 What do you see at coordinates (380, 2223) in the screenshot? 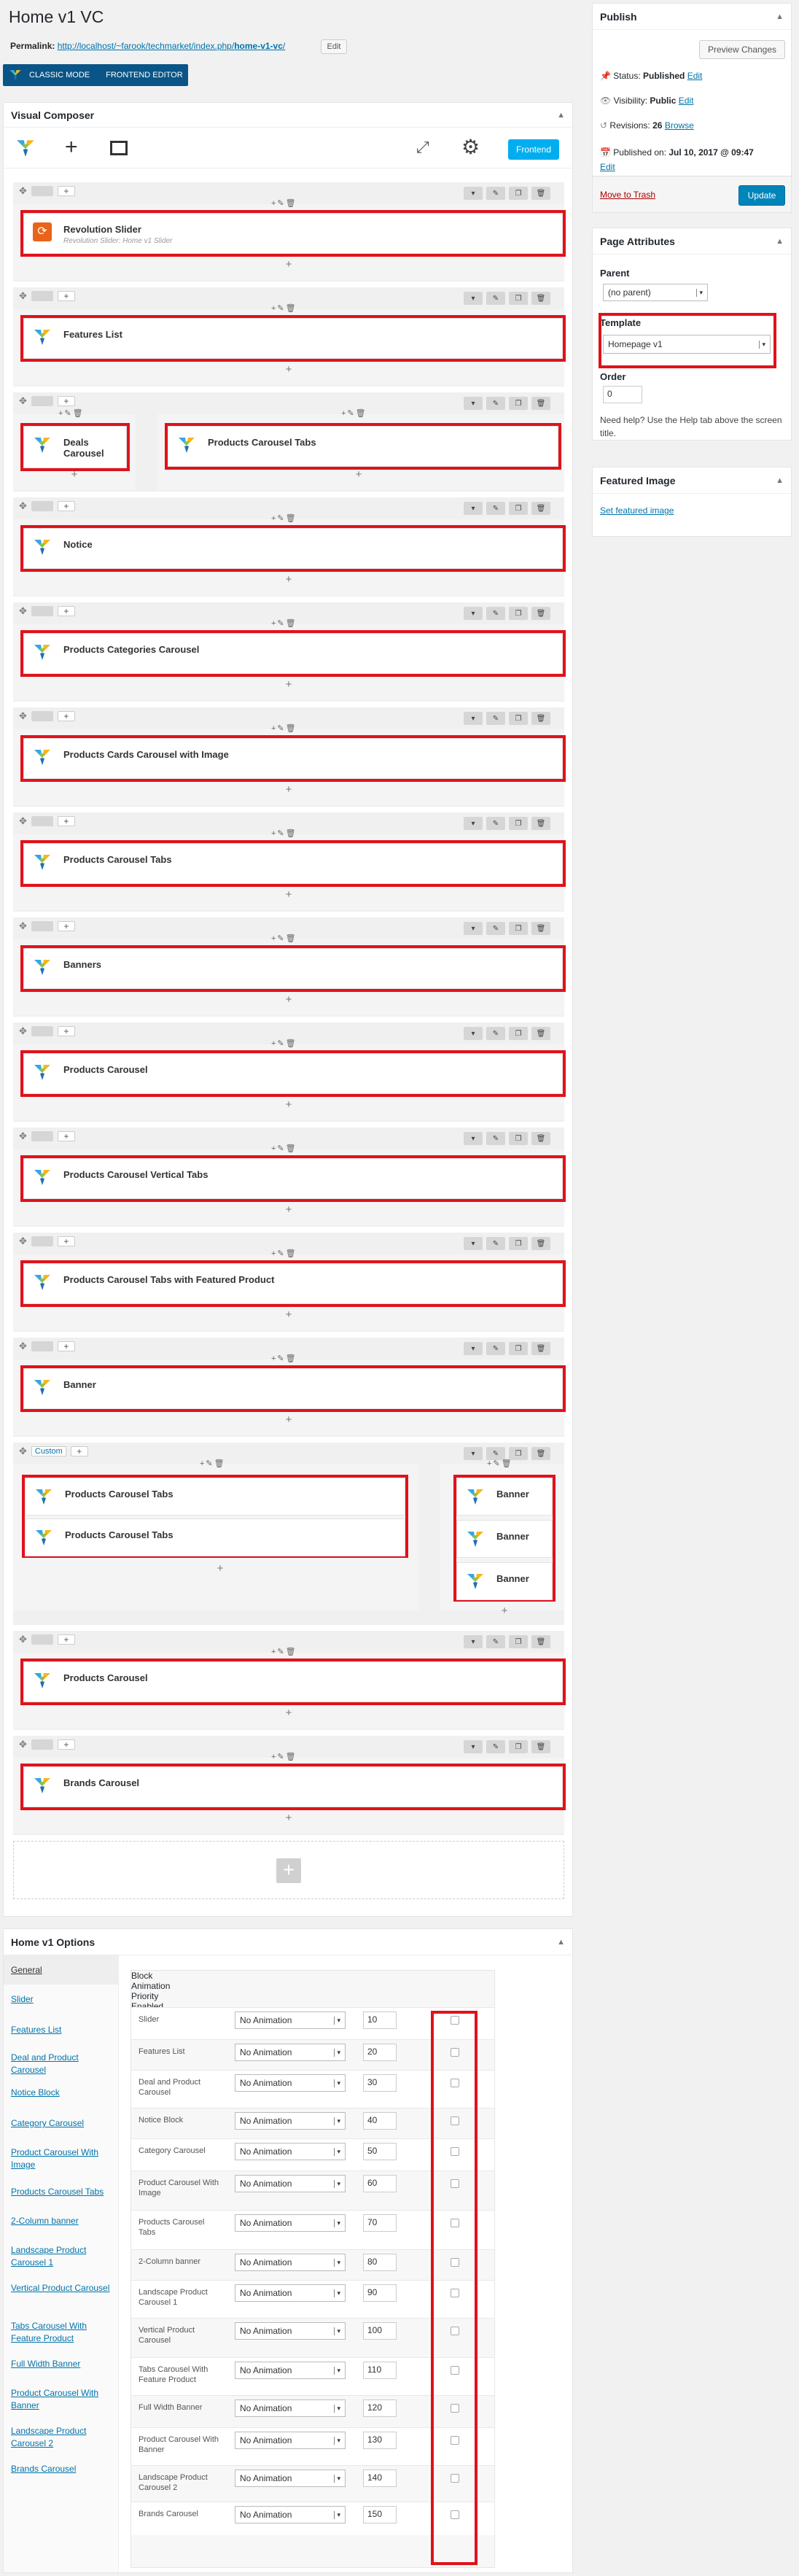
I see `priority-input: 70` at bounding box center [380, 2223].